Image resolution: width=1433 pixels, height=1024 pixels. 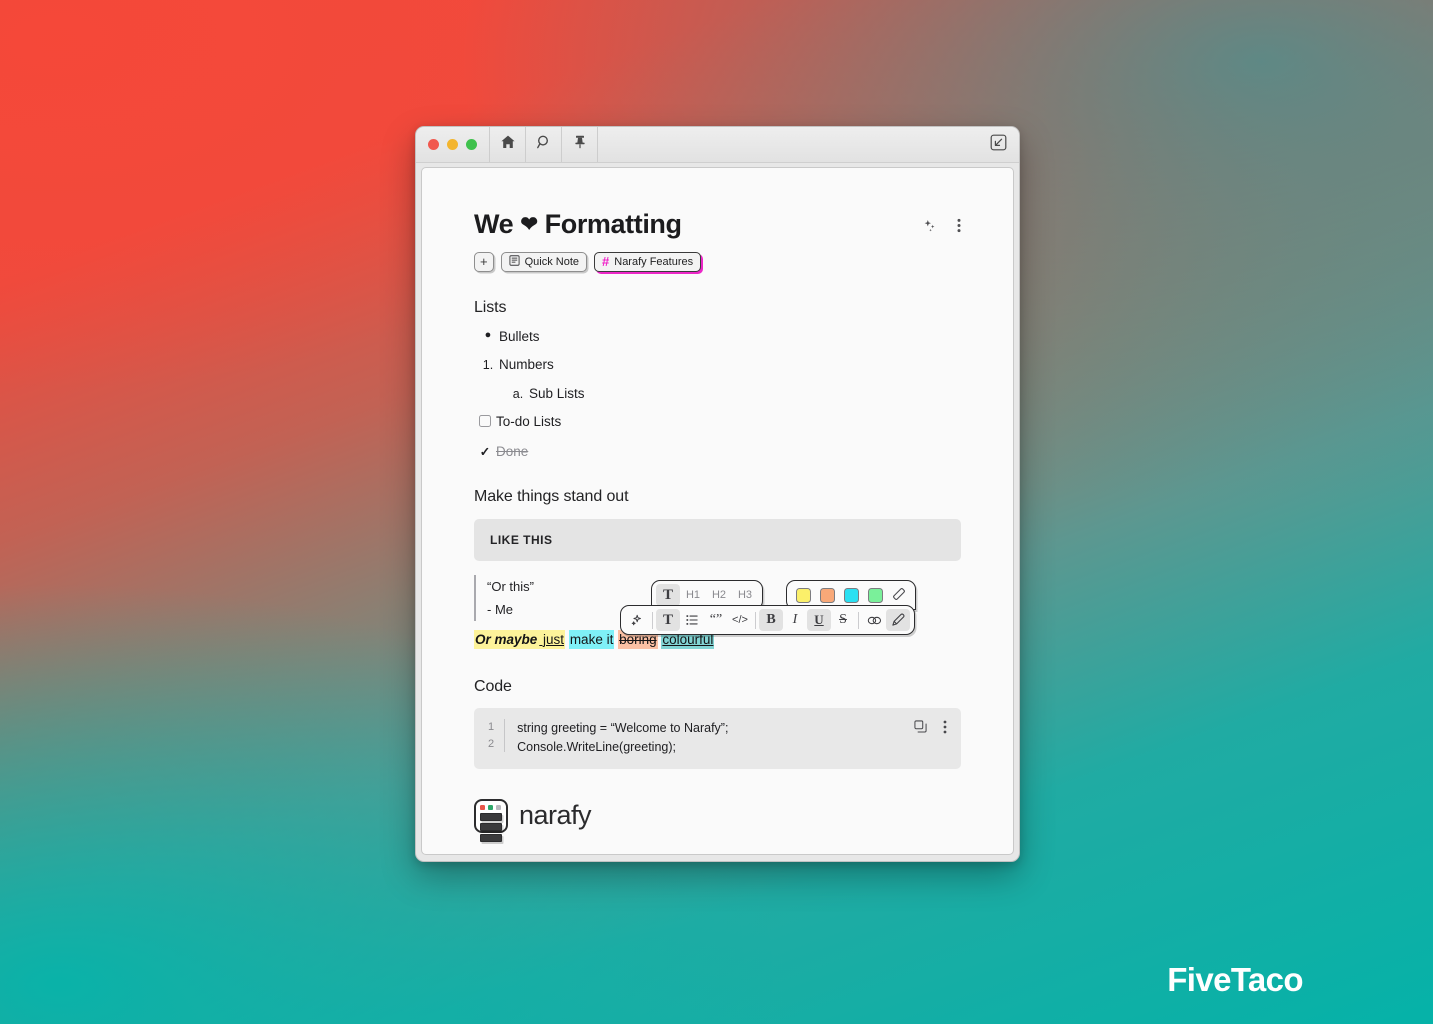 I want to click on letter-marker: a., so click(x=518, y=393).